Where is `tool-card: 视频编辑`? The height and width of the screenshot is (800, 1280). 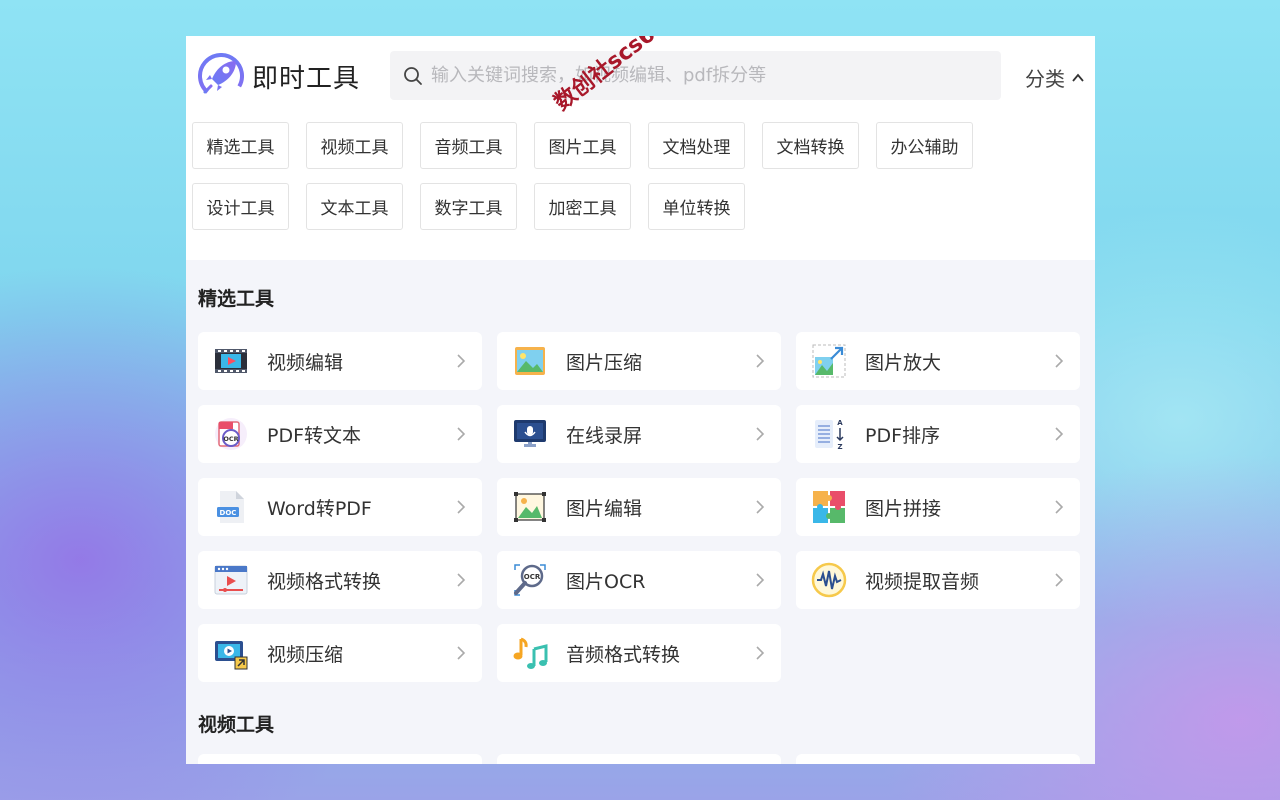
tool-card: 视频编辑 is located at coordinates (340, 361).